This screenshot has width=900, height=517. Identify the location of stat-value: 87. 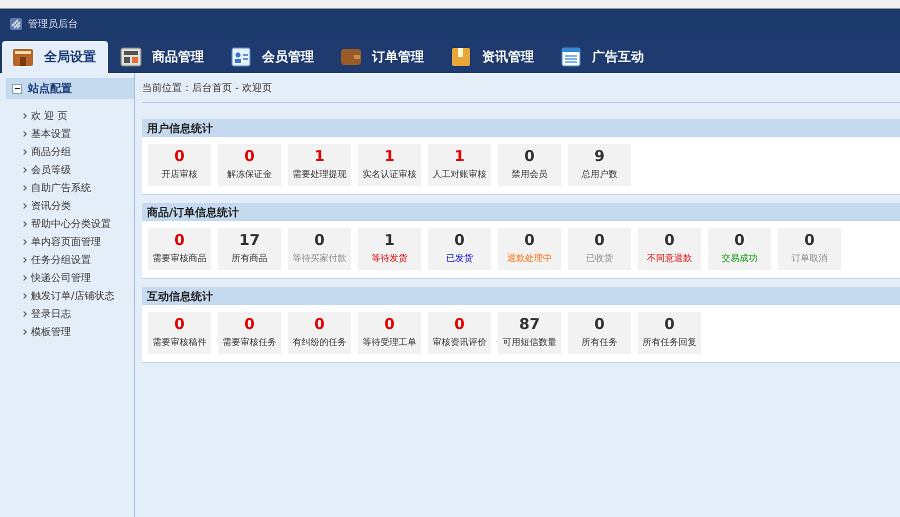
(529, 324).